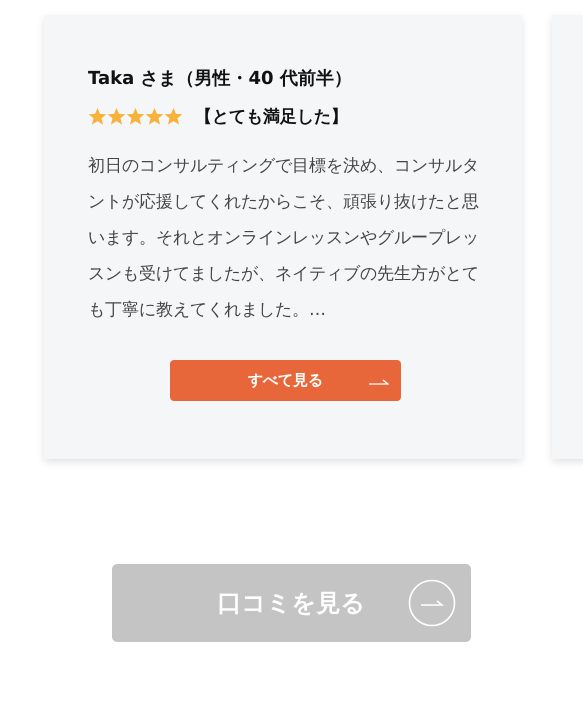 This screenshot has width=583, height=701. What do you see at coordinates (285, 380) in the screenshot?
I see `see-all-button: すべて見る` at bounding box center [285, 380].